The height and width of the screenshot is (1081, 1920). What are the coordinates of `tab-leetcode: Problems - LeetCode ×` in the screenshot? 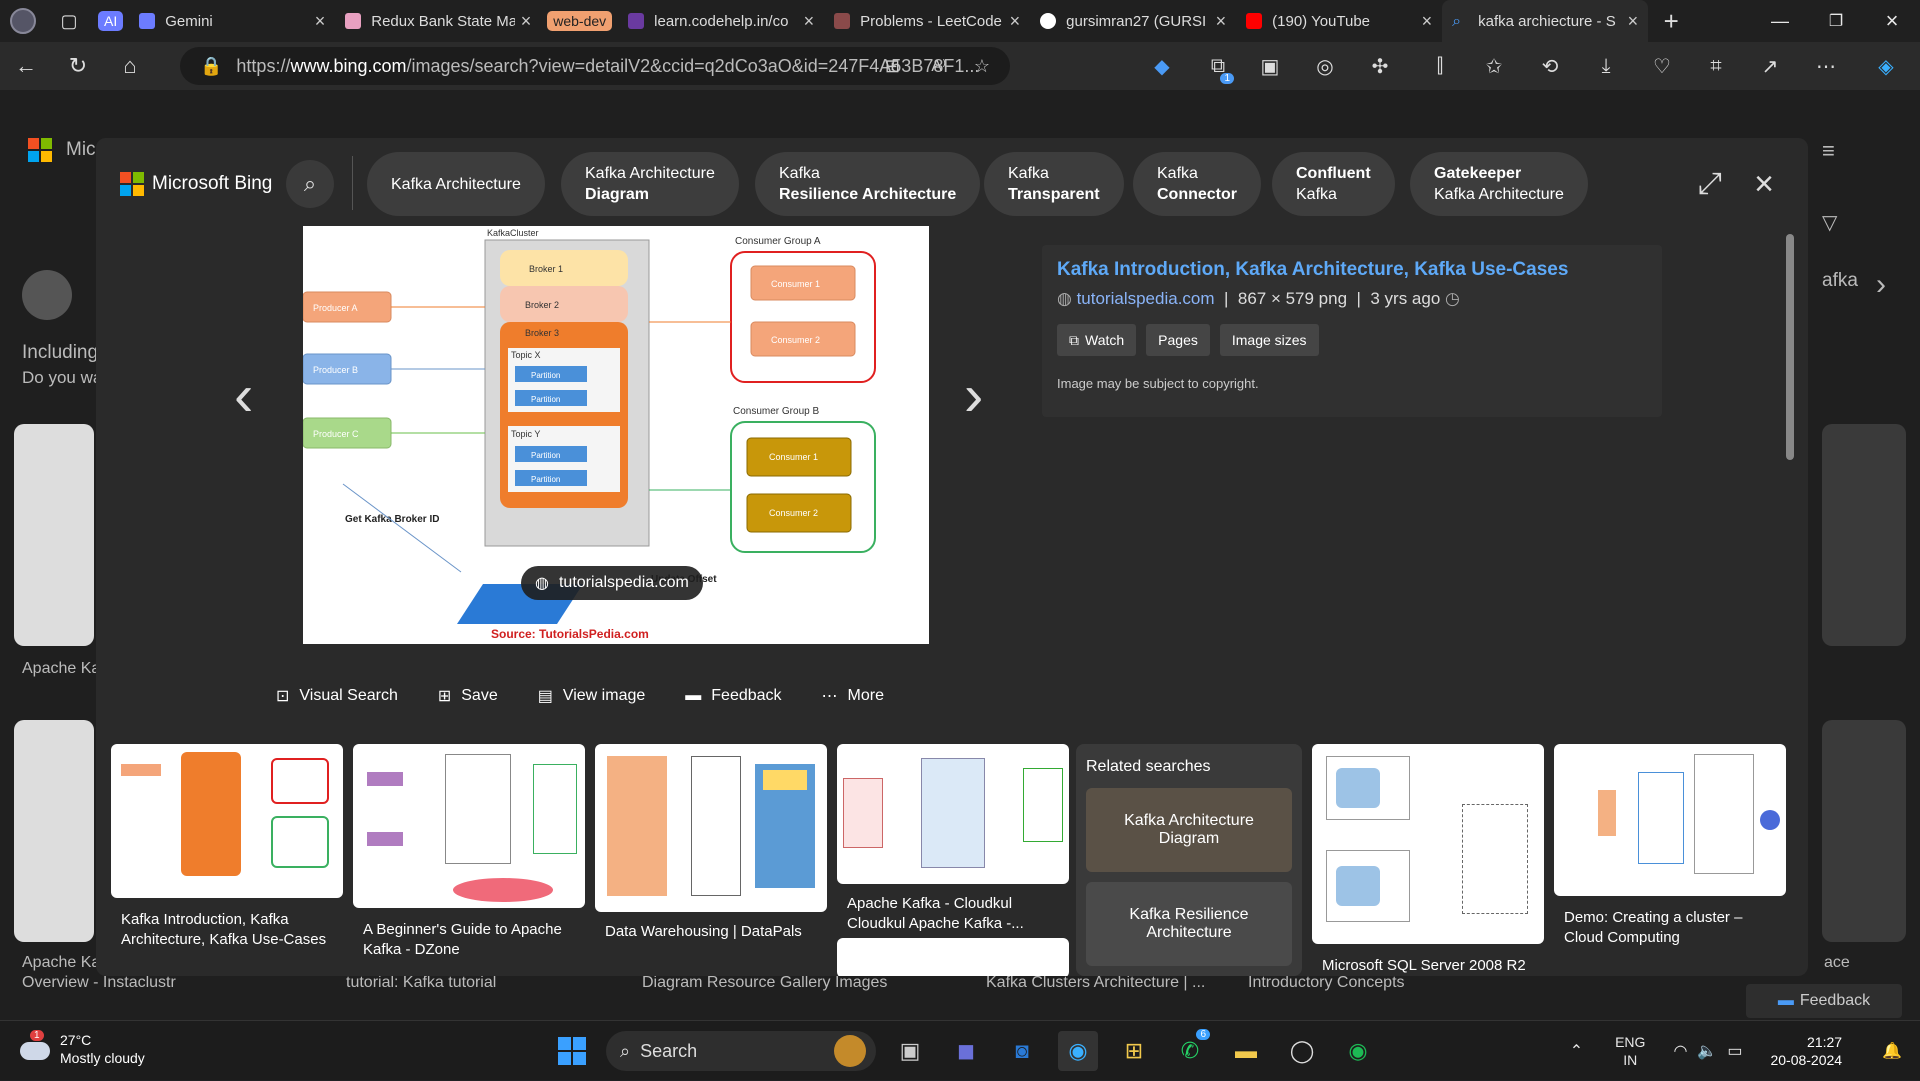 It's located at (927, 21).